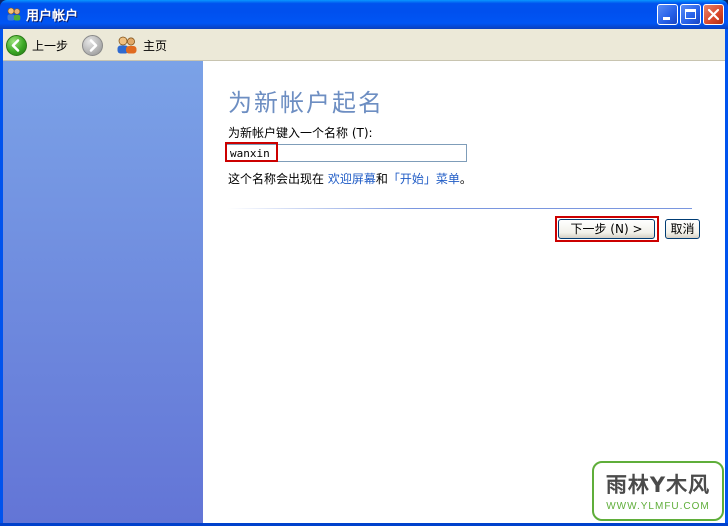  I want to click on back-arrow-icon, so click(16, 45).